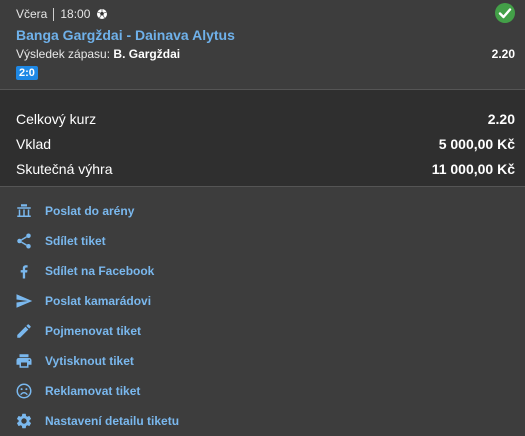 The width and height of the screenshot is (525, 436). Describe the element at coordinates (64, 168) in the screenshot. I see `win-label: Skutečná výhra` at that location.